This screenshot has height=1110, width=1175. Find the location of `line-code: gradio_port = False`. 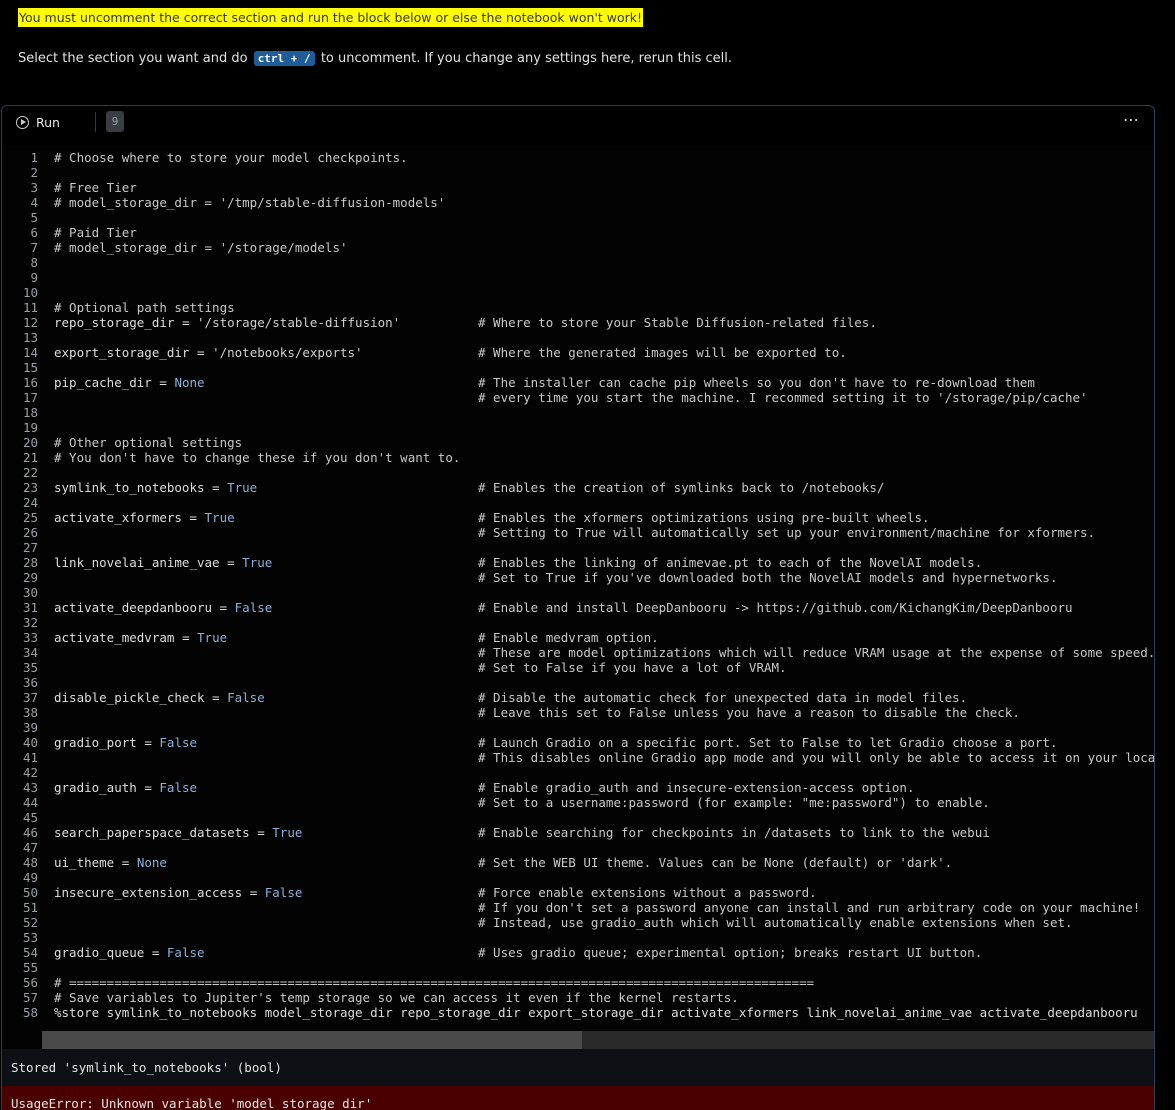

line-code: gradio_port = False is located at coordinates (126, 742).